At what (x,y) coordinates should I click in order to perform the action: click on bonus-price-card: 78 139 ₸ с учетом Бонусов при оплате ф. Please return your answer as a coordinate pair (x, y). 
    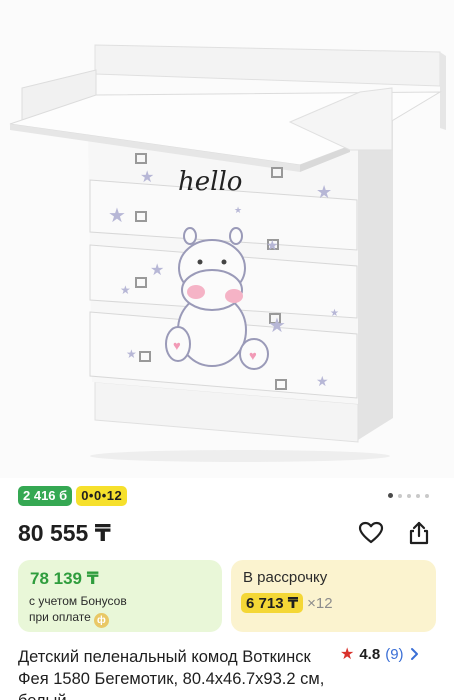
    Looking at the image, I should click on (120, 596).